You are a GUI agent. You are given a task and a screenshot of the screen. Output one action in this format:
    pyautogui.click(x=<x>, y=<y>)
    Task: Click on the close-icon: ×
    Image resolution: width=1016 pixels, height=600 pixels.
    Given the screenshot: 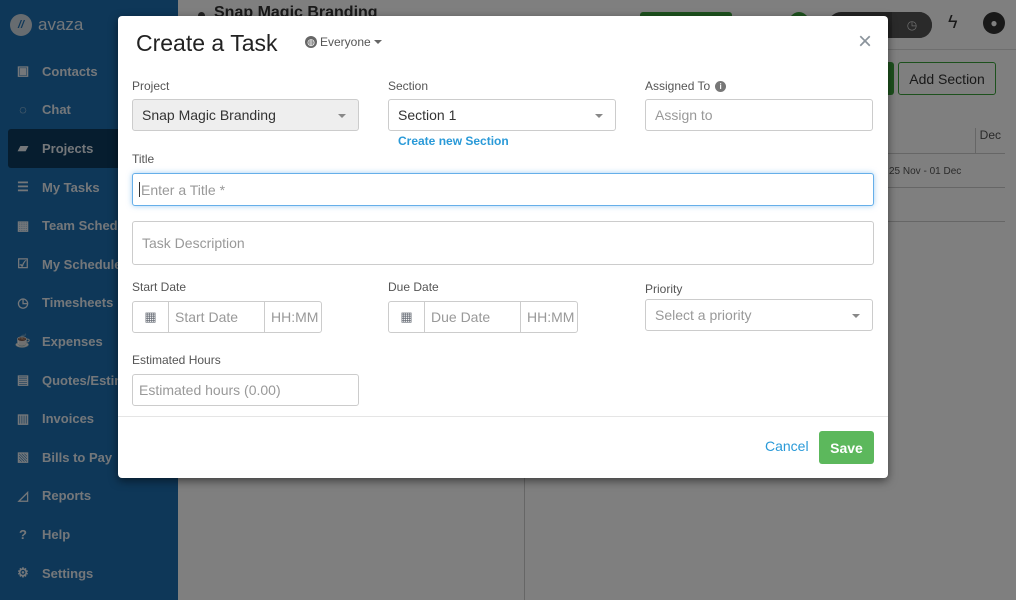 What is the action you would take?
    pyautogui.click(x=865, y=42)
    